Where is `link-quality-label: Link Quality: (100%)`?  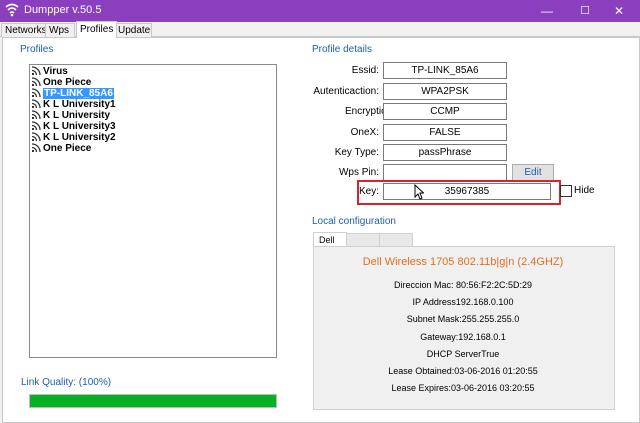
link-quality-label: Link Quality: (100%) is located at coordinates (66, 382).